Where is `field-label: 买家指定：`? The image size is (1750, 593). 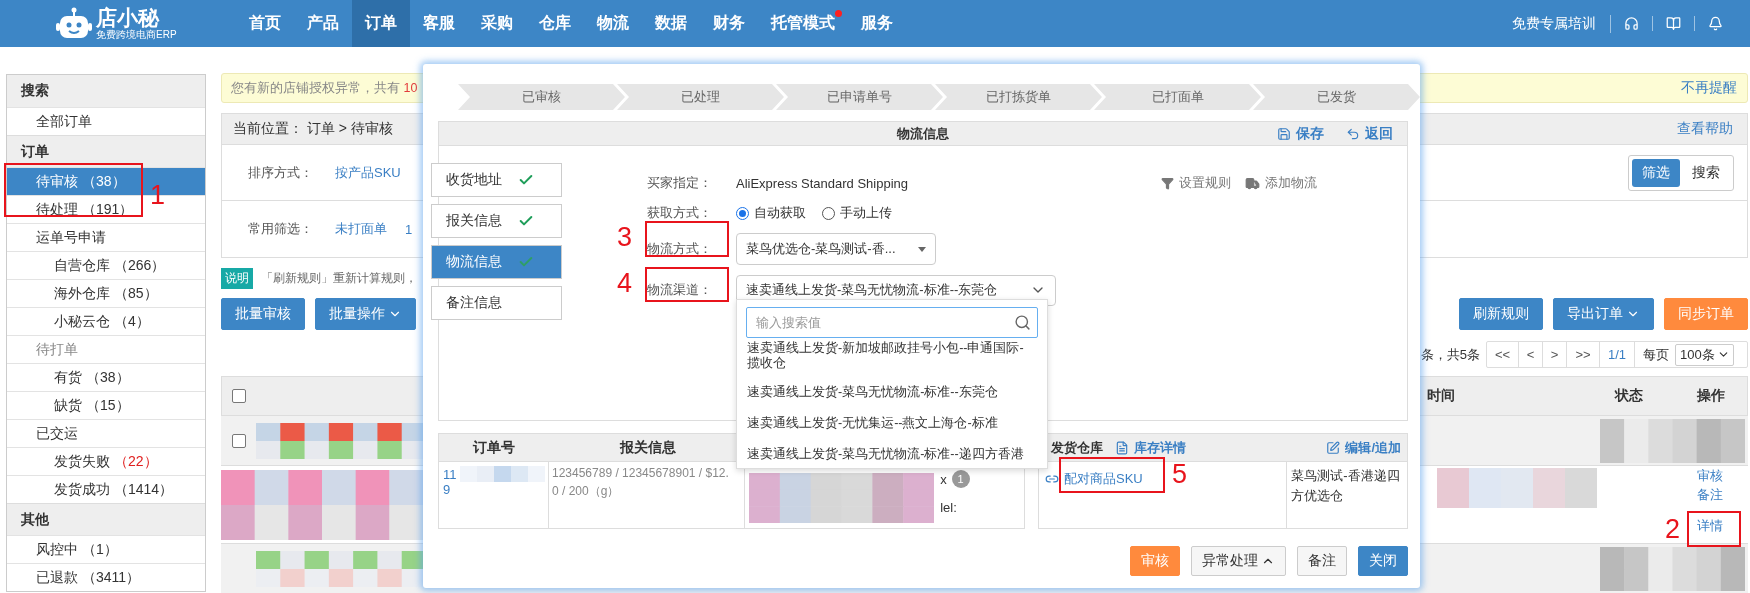
field-label: 买家指定： is located at coordinates (679, 183).